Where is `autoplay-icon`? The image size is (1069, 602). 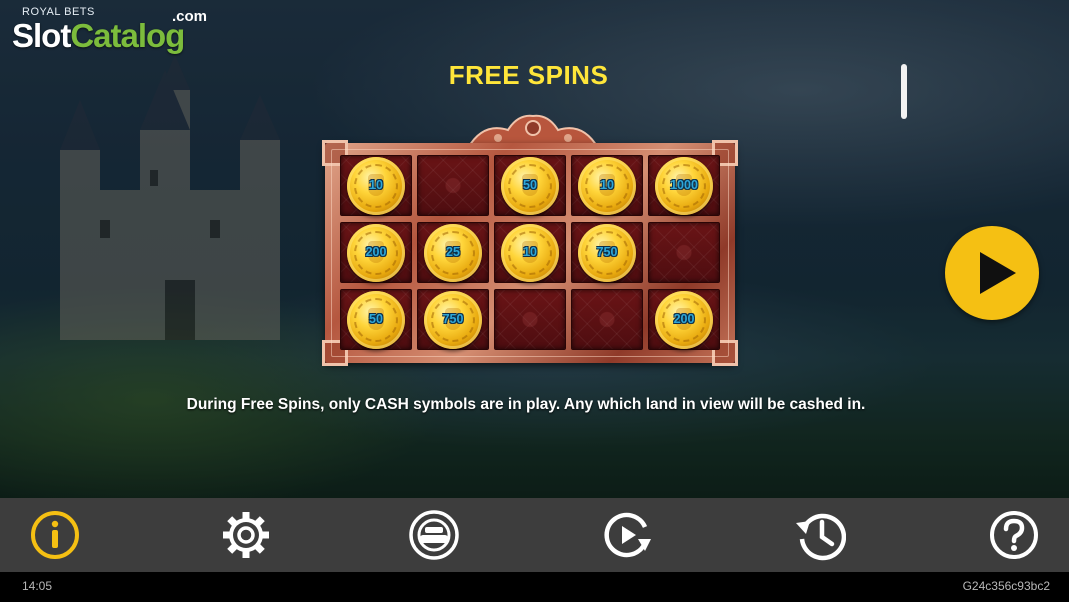
autoplay-icon is located at coordinates (627, 535).